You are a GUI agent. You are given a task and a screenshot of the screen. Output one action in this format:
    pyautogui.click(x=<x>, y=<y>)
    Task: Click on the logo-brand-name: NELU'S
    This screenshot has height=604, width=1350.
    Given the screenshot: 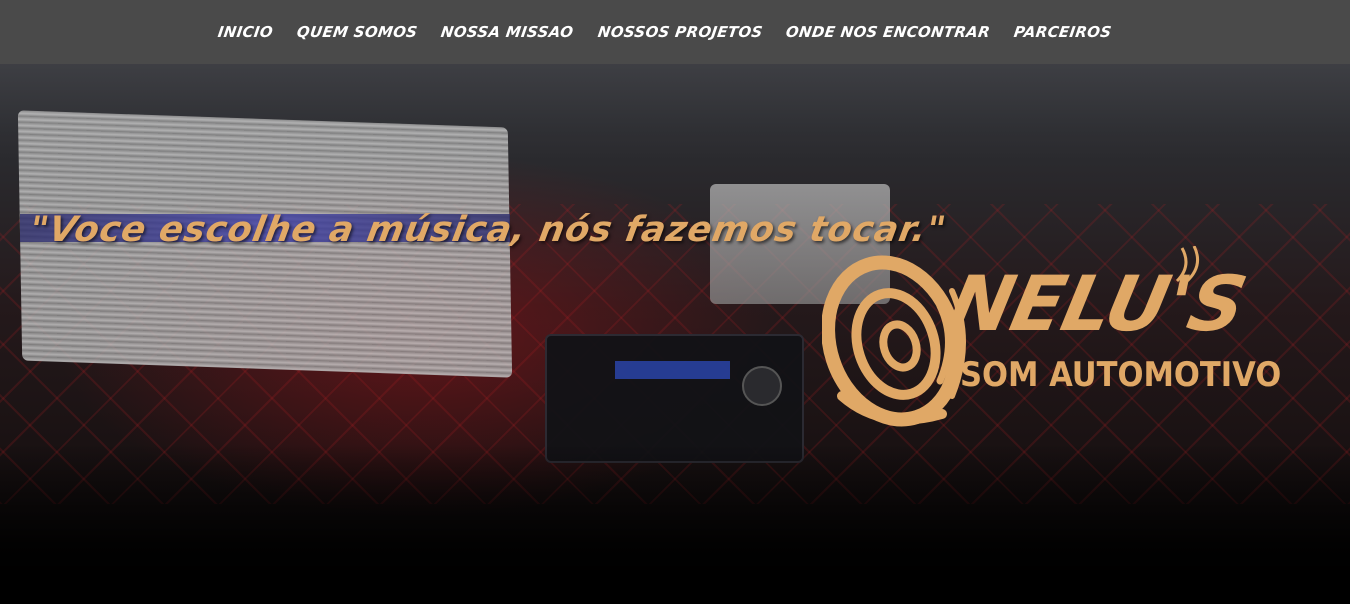 What is the action you would take?
    pyautogui.click(x=1097, y=303)
    